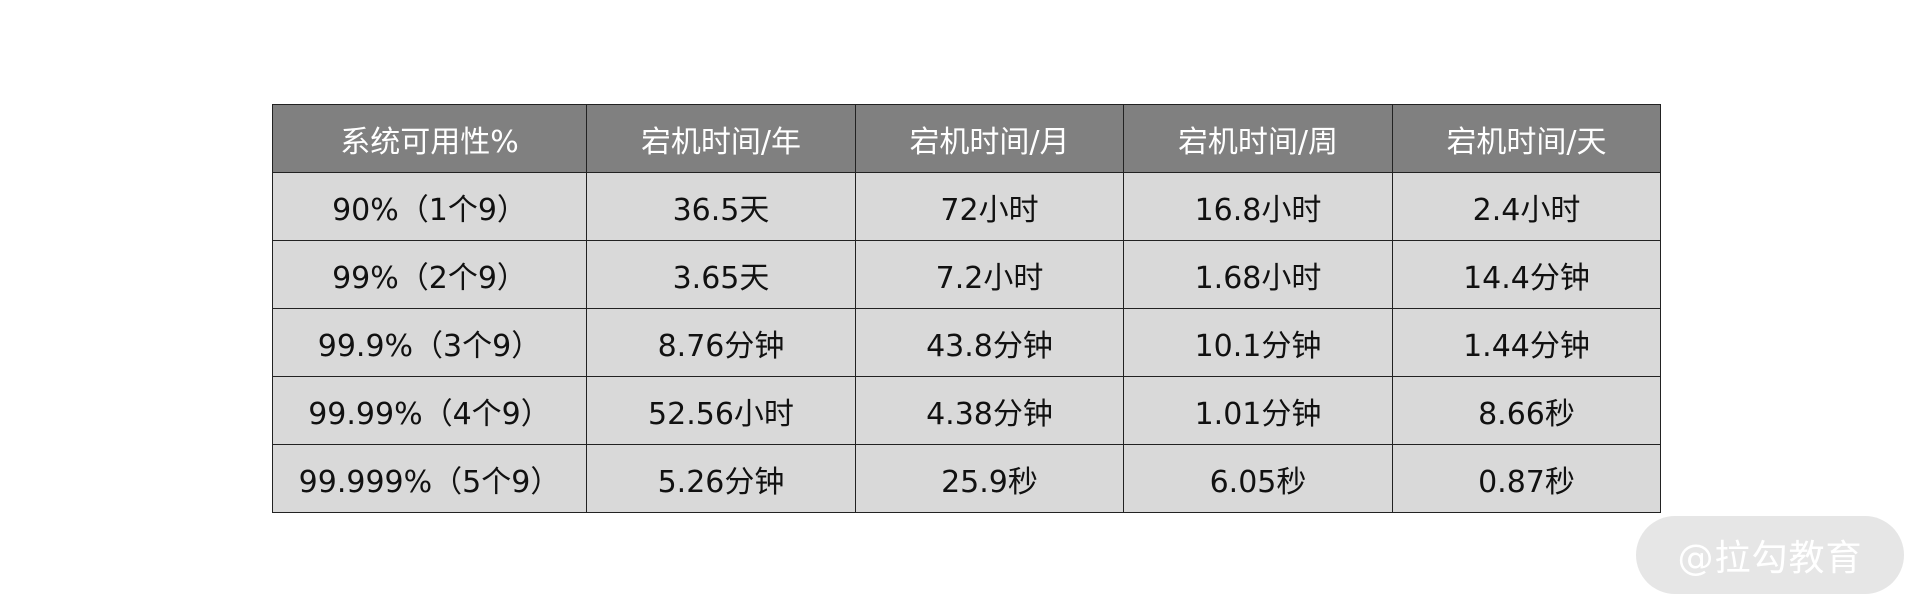 Image resolution: width=1920 pixels, height=615 pixels. I want to click on table-row: 99.9%（3个9） 8.76分钟 43.8分钟 10.1分钟 1.44分钟, so click(966, 342).